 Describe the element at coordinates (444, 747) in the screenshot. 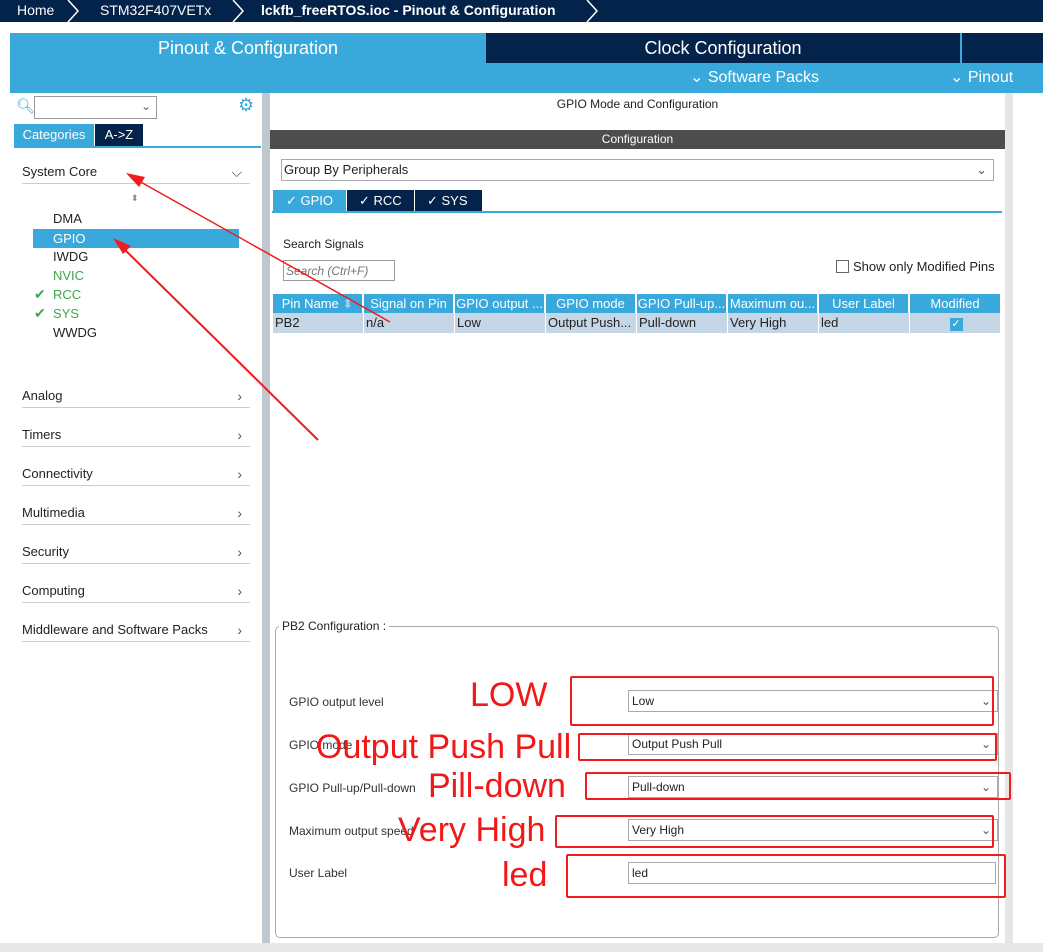

I see `annotation-output-push-pull: Output Push Pull` at that location.